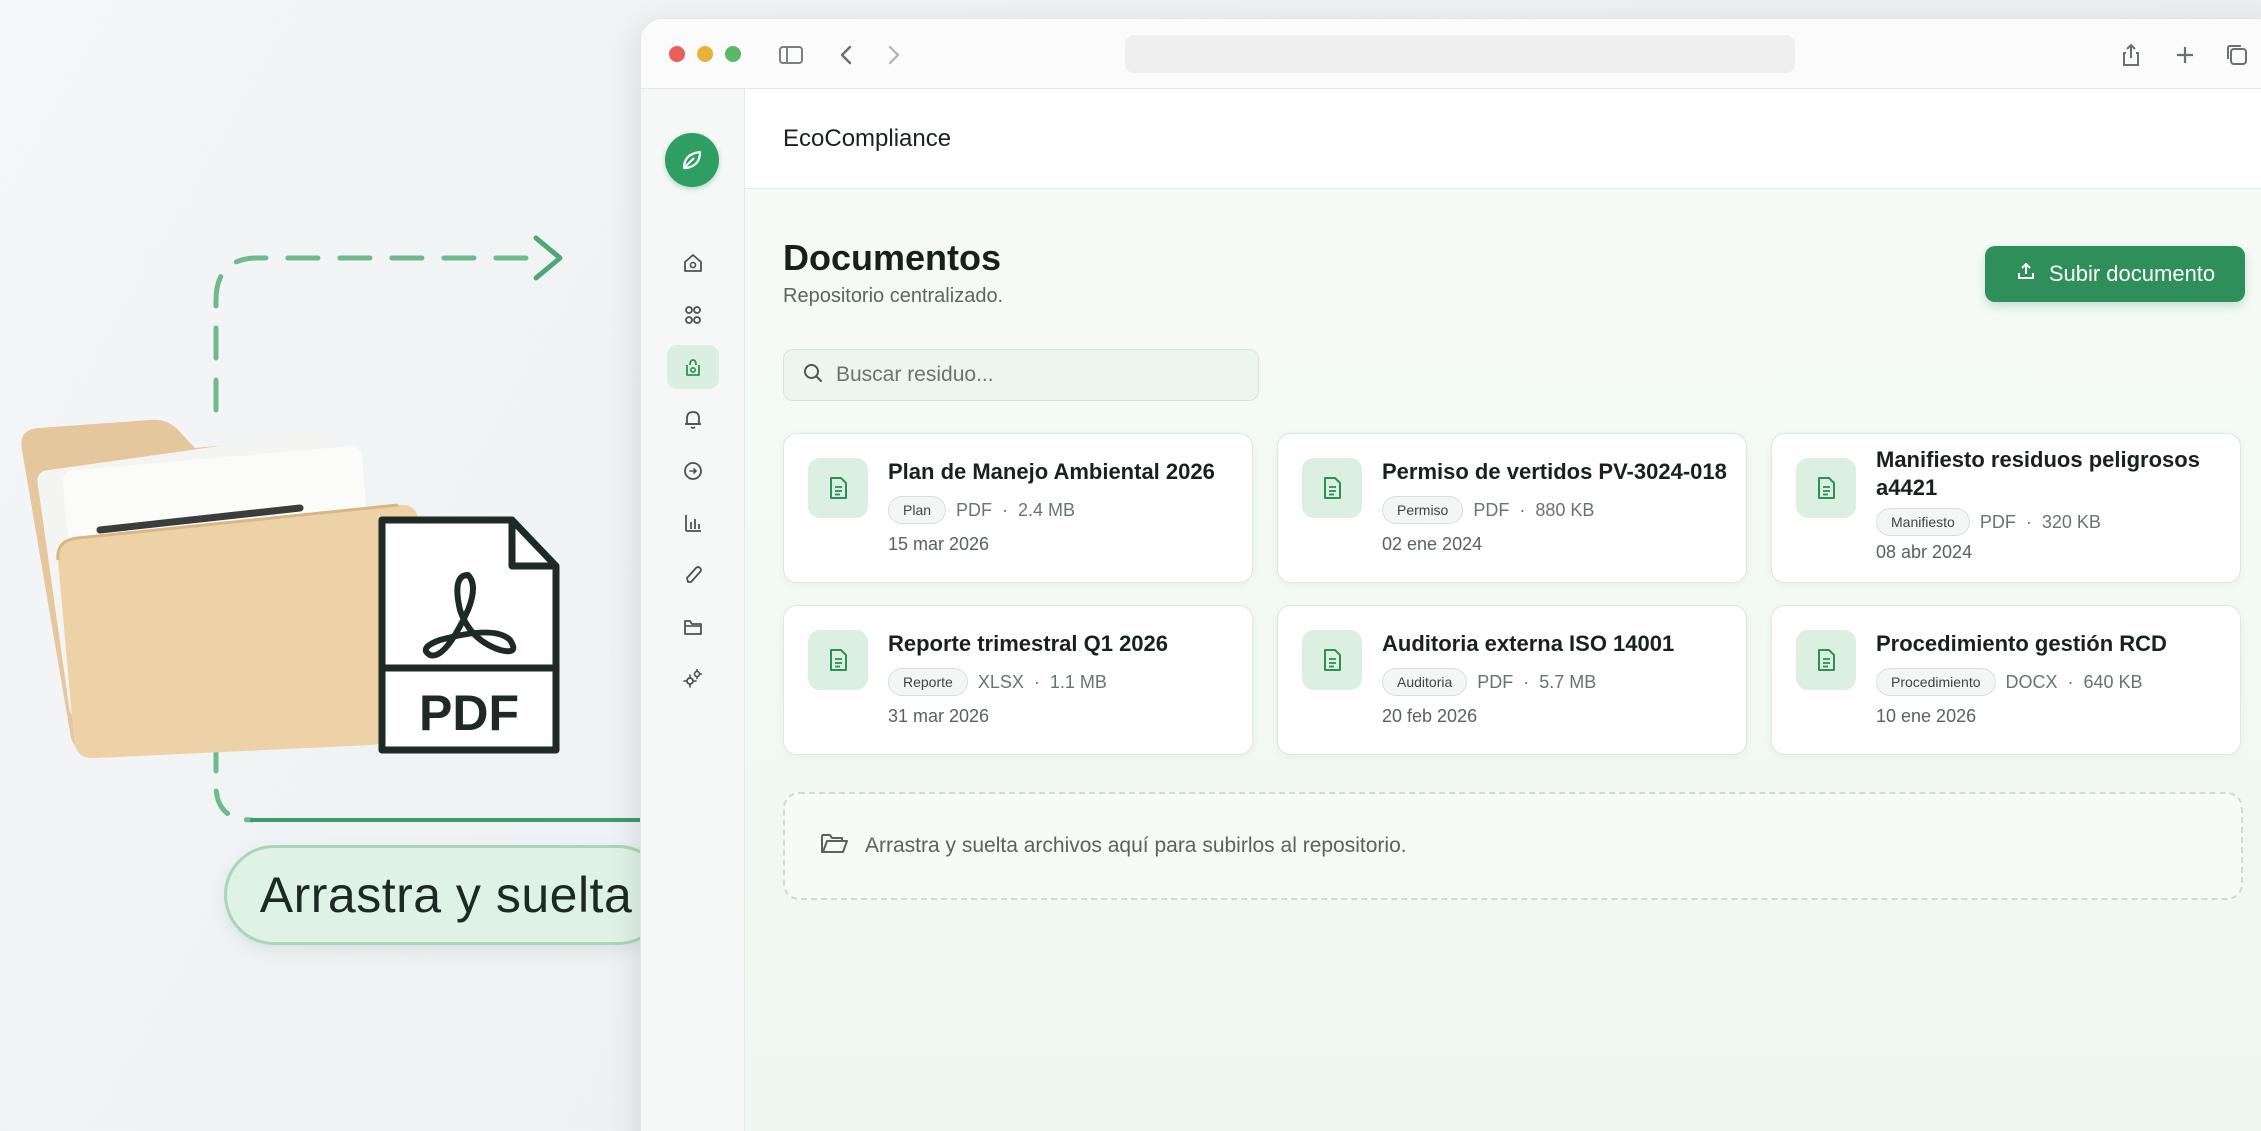 Image resolution: width=2261 pixels, height=1131 pixels. I want to click on document-date: 15 mar 2026, so click(939, 544).